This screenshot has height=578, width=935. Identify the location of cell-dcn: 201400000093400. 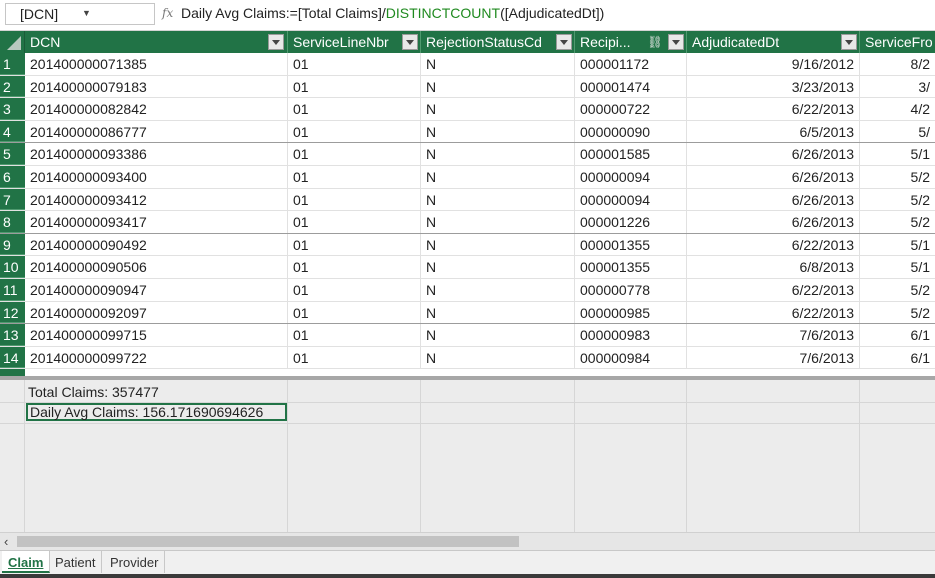
(156, 177).